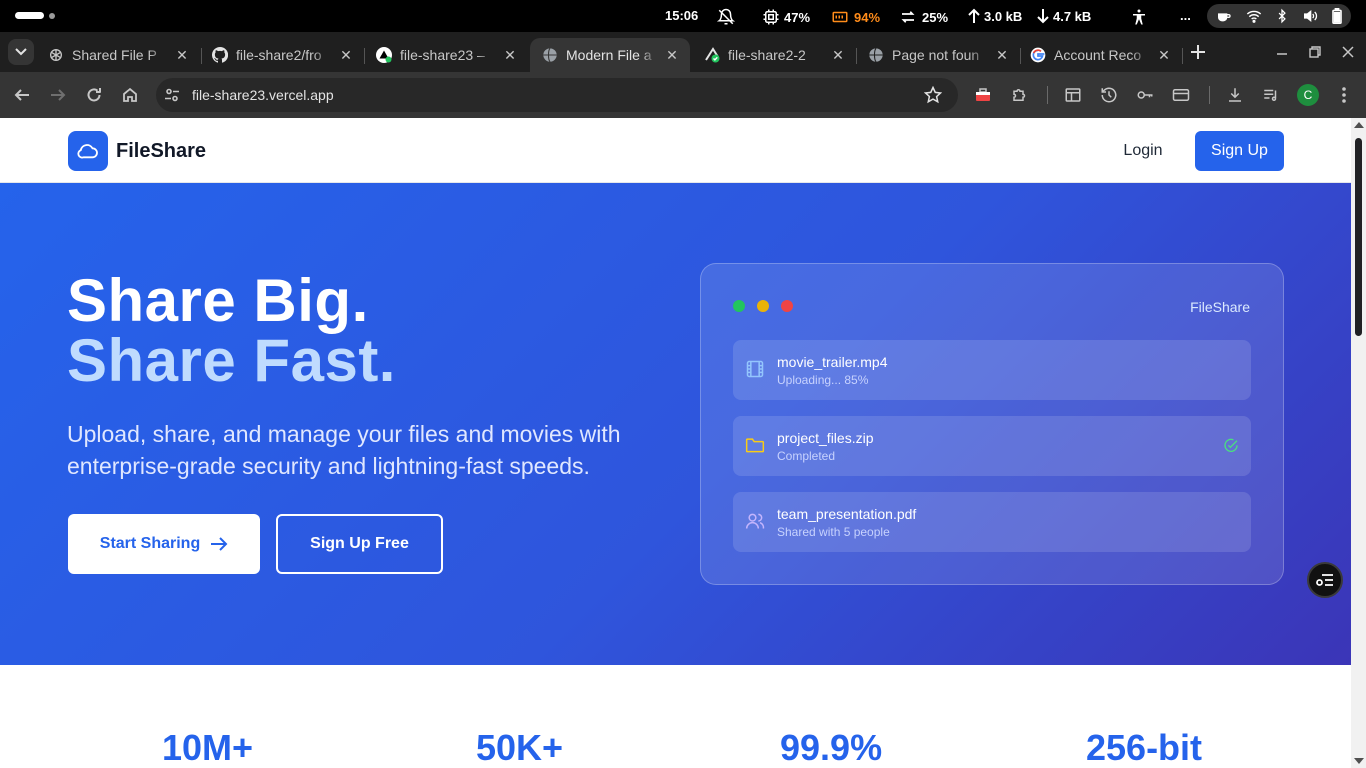 The image size is (1366, 768). What do you see at coordinates (1279, 16) in the screenshot?
I see `system-tray` at bounding box center [1279, 16].